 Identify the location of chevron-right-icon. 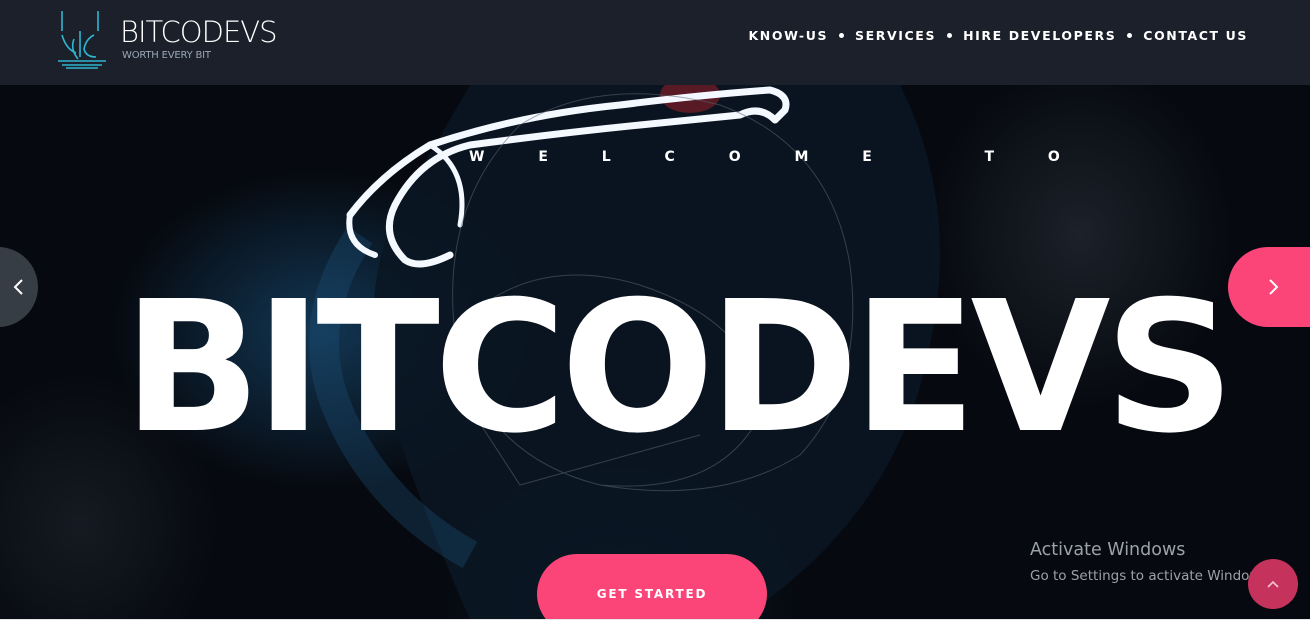
(1274, 287).